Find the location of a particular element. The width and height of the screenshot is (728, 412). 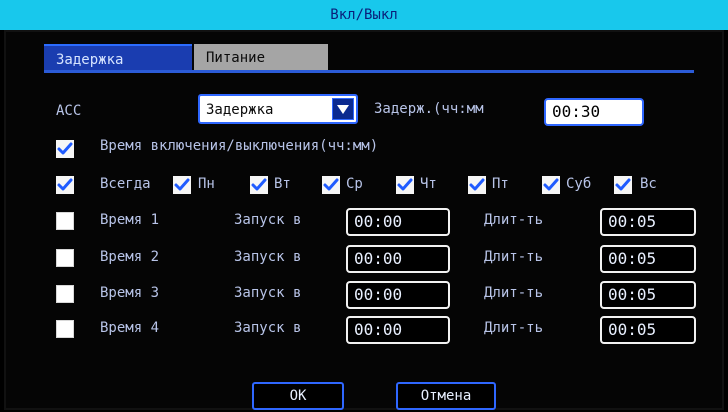

tab-delay: Задержка is located at coordinates (118, 58).